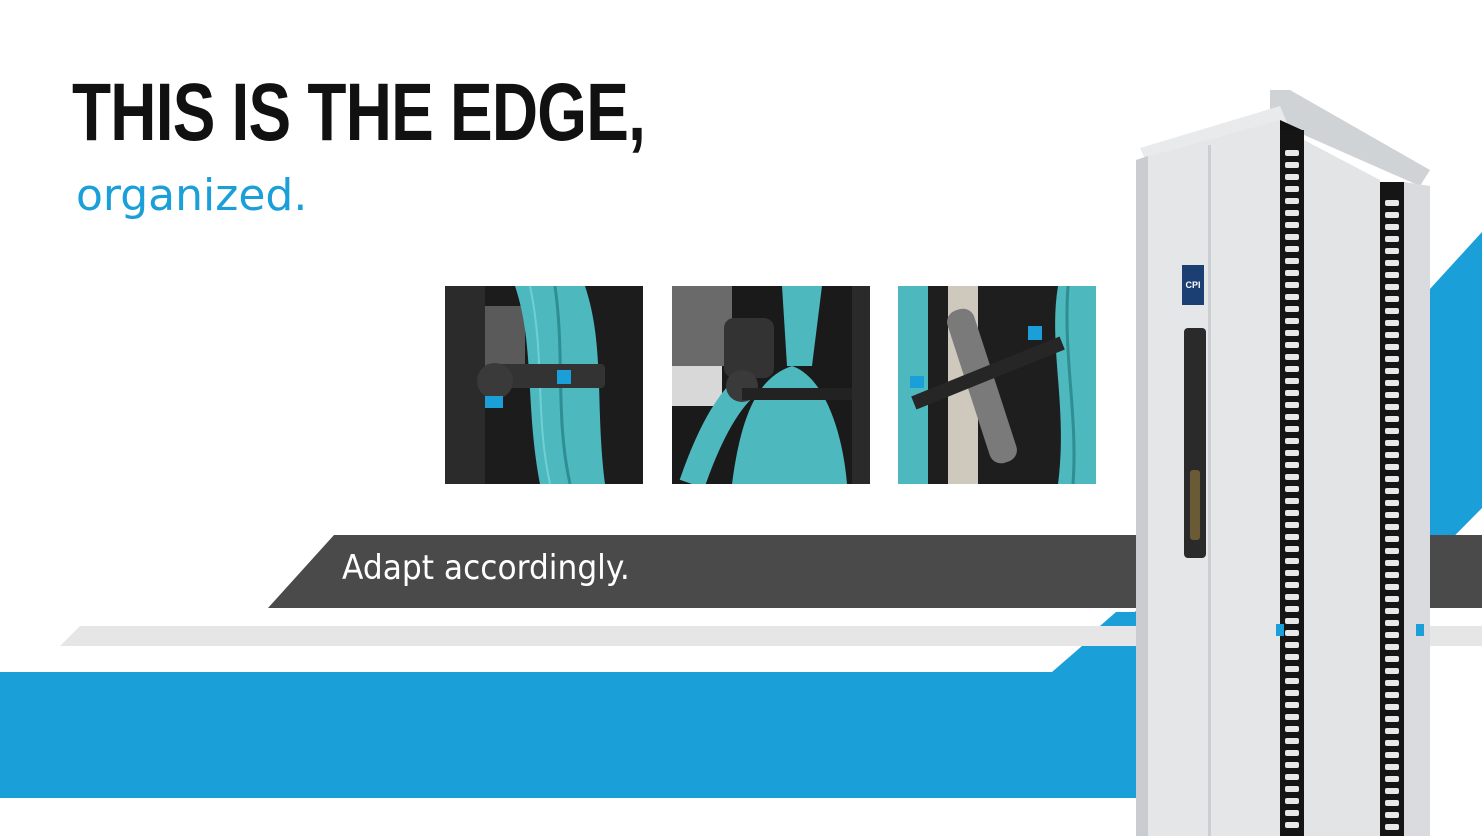  What do you see at coordinates (595, 735) in the screenshot?
I see `bottom-blue-band` at bounding box center [595, 735].